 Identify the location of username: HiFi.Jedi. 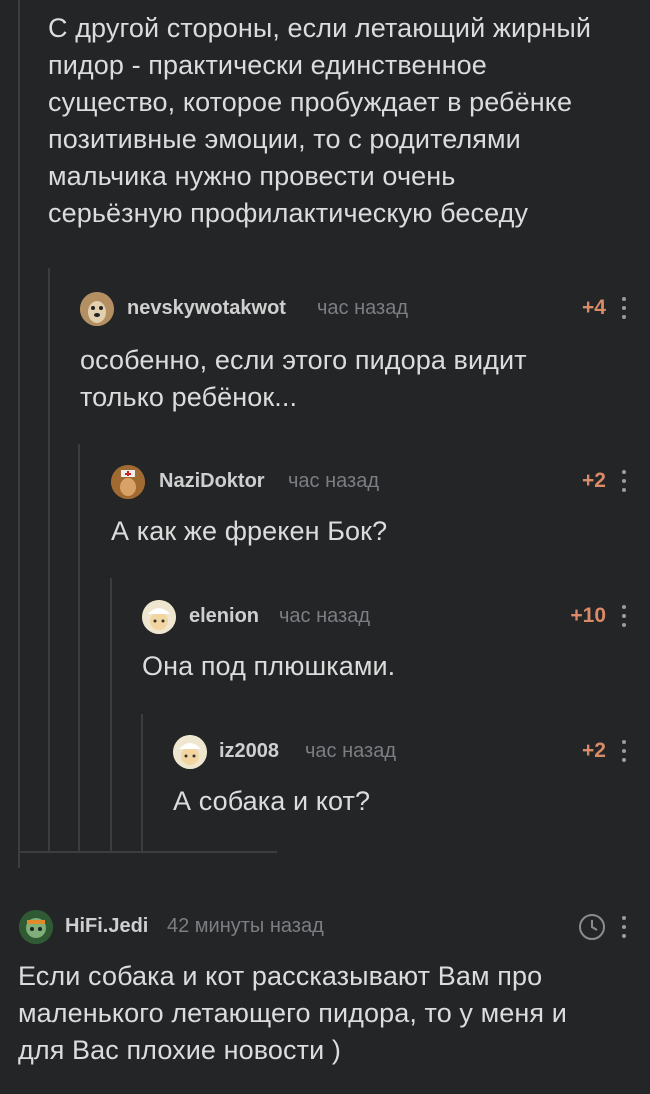
(106, 926).